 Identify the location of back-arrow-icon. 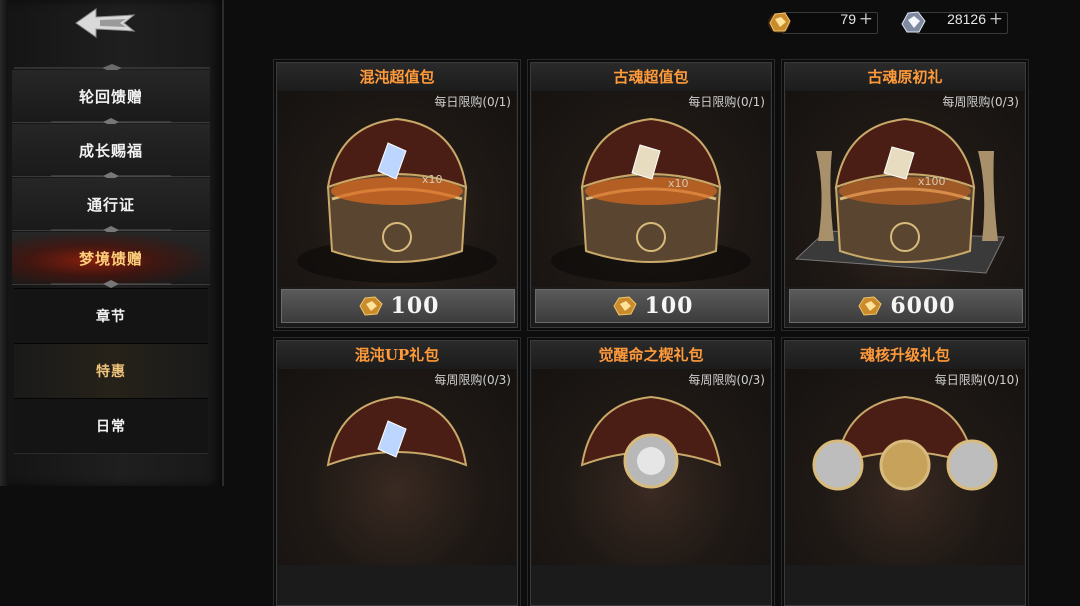
(105, 23).